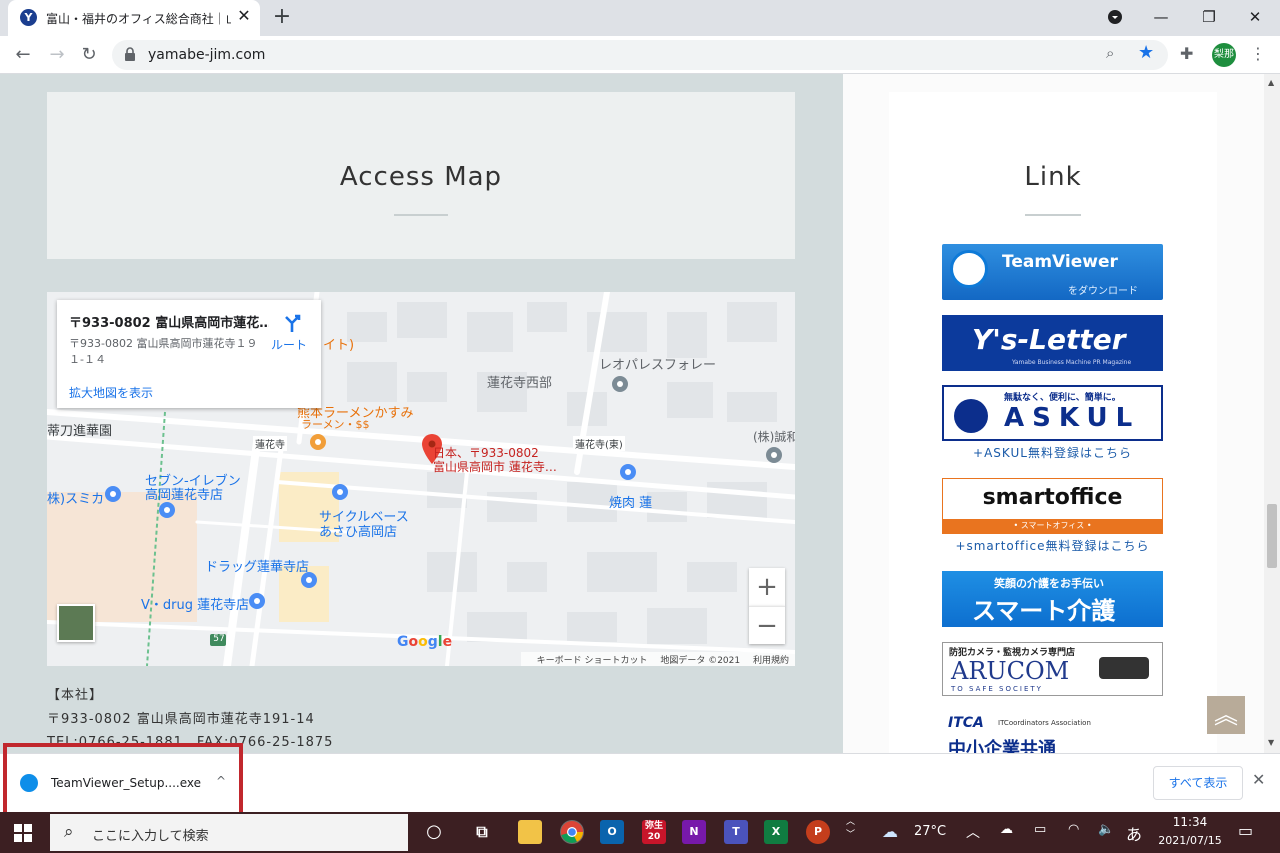  What do you see at coordinates (1073, 829) in the screenshot?
I see `wifi-icon: ◠` at bounding box center [1073, 829].